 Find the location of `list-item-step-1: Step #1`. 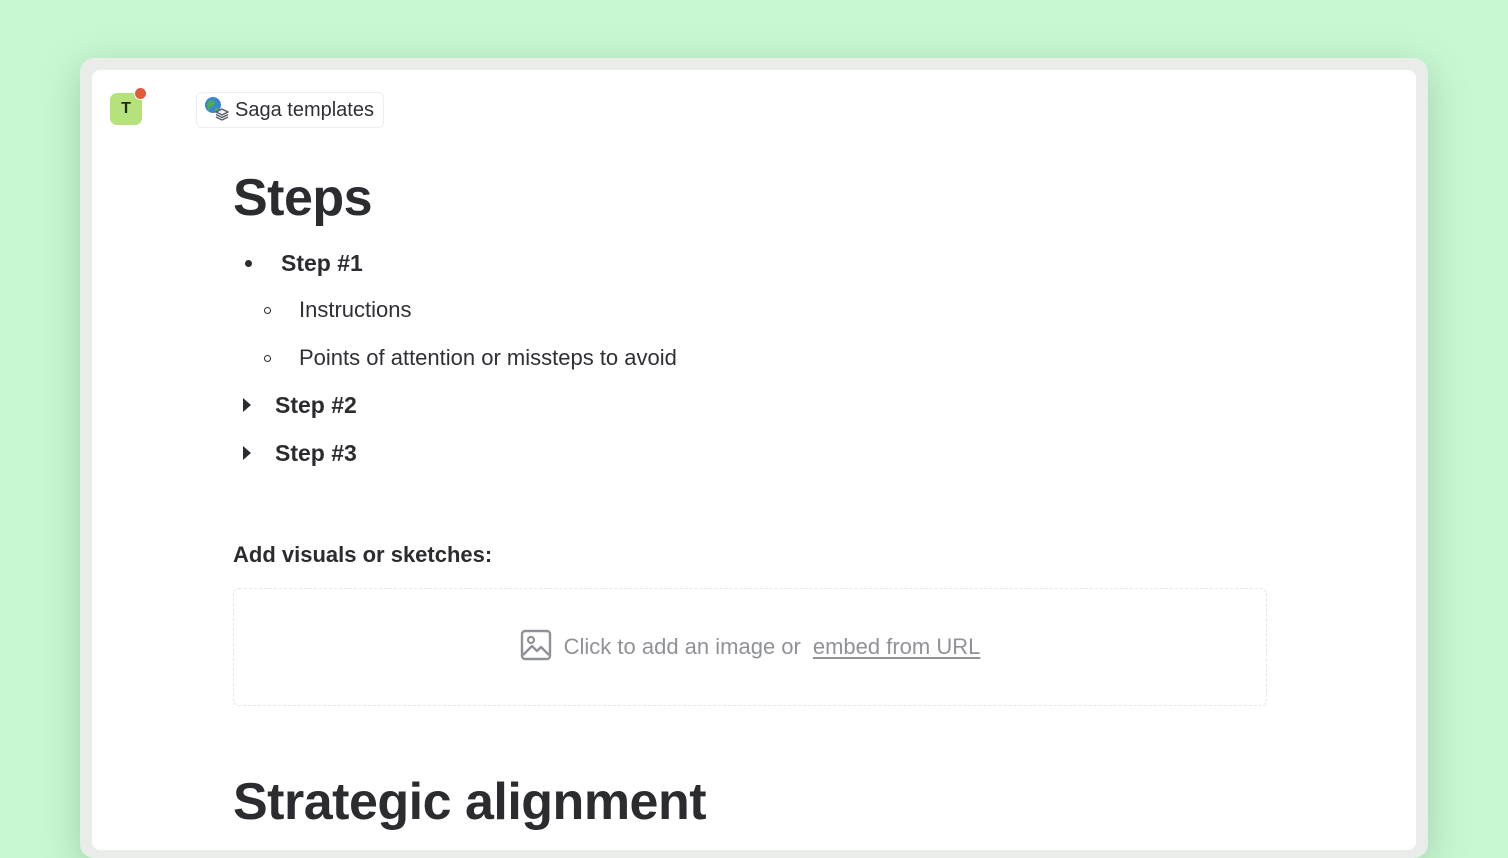

list-item-step-1: Step #1 is located at coordinates (304, 263).